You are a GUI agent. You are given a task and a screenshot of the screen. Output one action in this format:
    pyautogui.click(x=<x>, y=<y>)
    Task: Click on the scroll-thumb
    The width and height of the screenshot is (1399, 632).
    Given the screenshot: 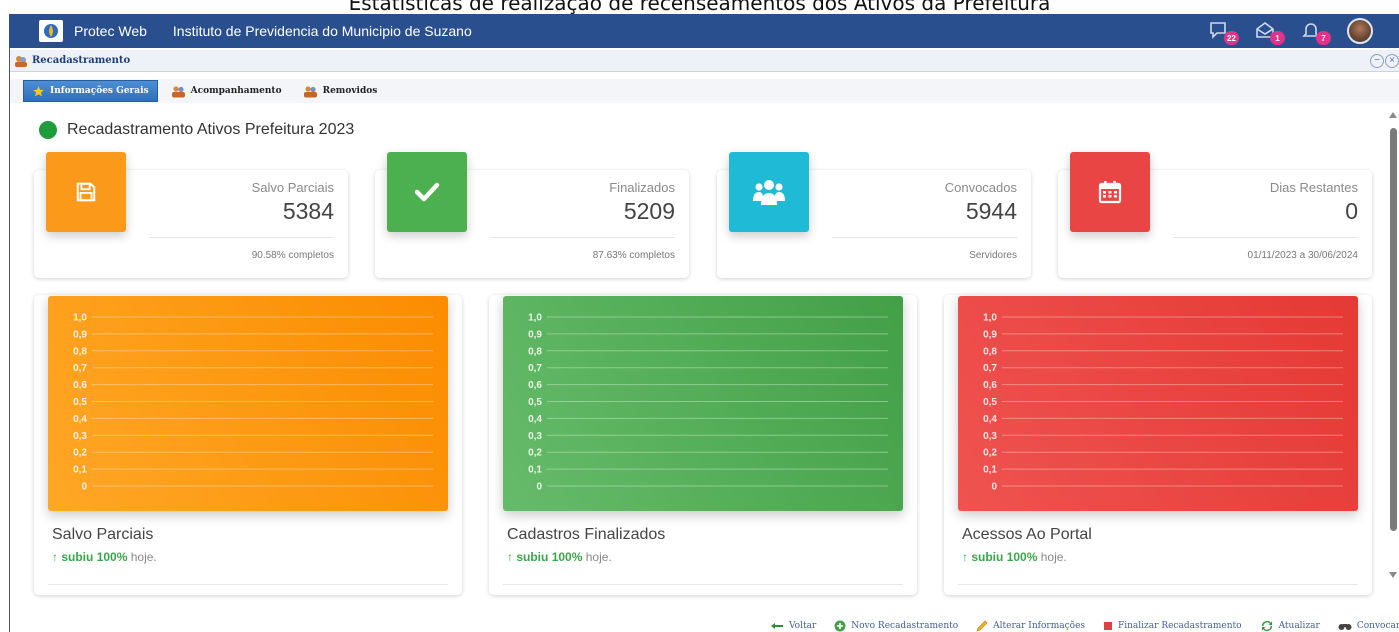 What is the action you would take?
    pyautogui.click(x=1393, y=329)
    